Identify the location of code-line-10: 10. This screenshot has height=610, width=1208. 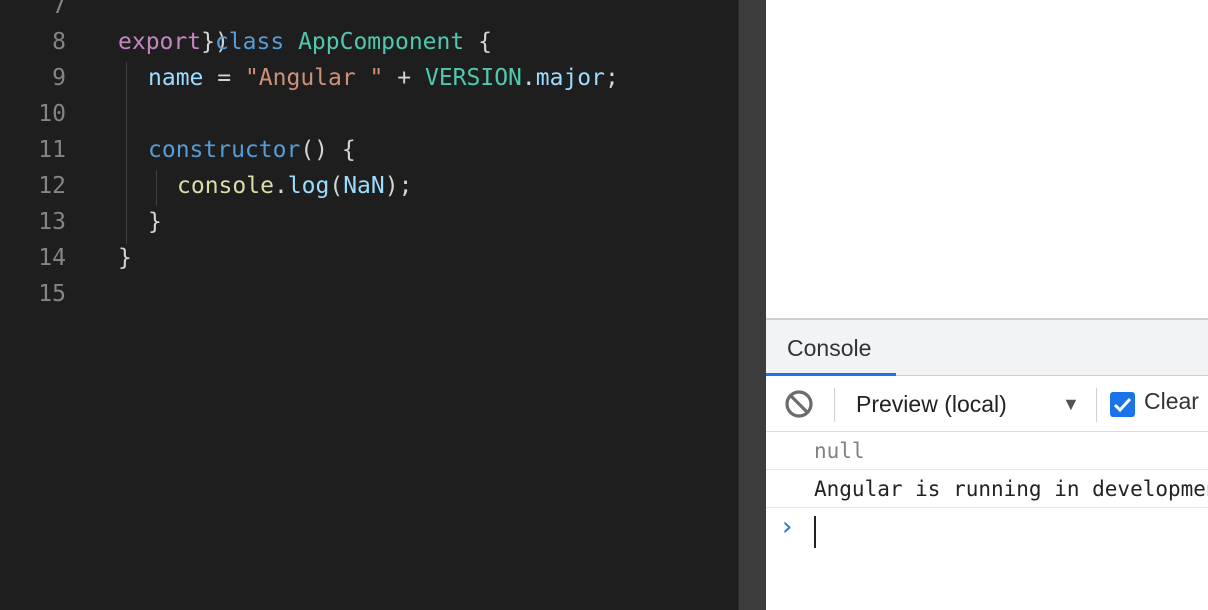
(369, 114).